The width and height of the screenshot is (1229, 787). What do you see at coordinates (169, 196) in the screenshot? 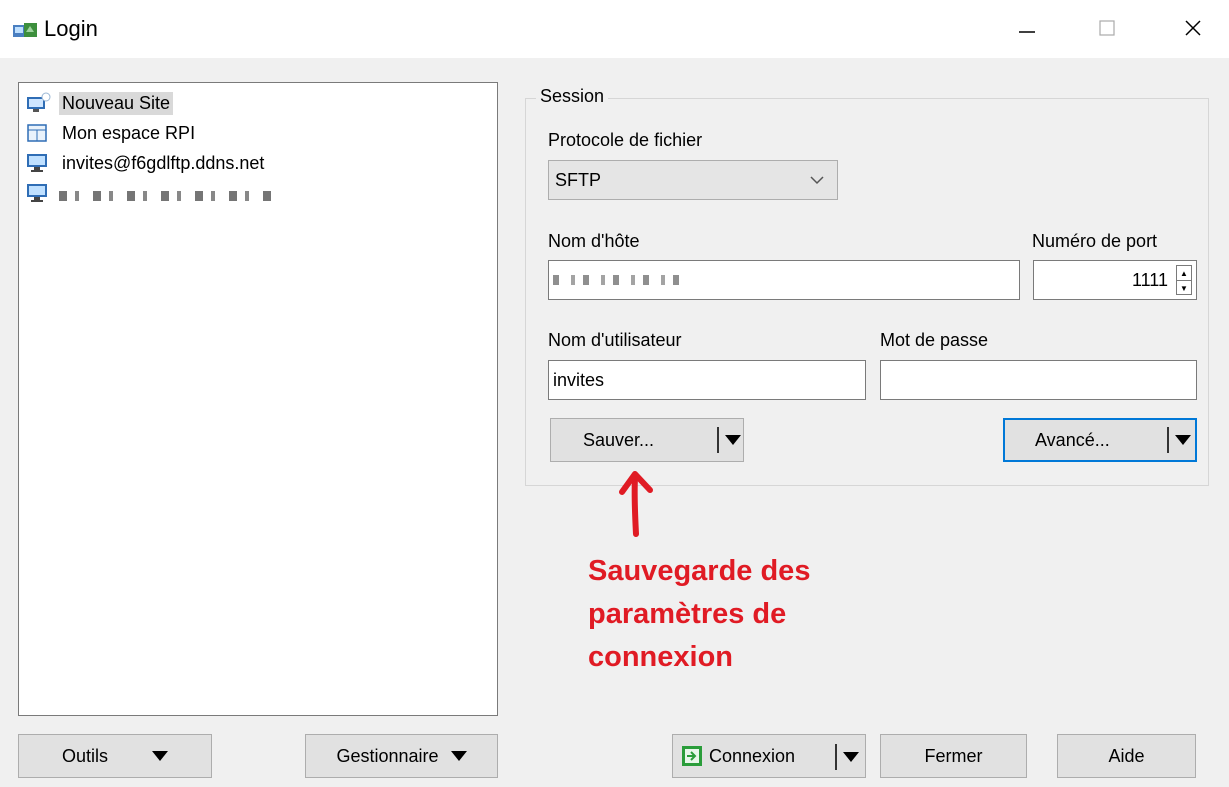
I see `redacted-label` at bounding box center [169, 196].